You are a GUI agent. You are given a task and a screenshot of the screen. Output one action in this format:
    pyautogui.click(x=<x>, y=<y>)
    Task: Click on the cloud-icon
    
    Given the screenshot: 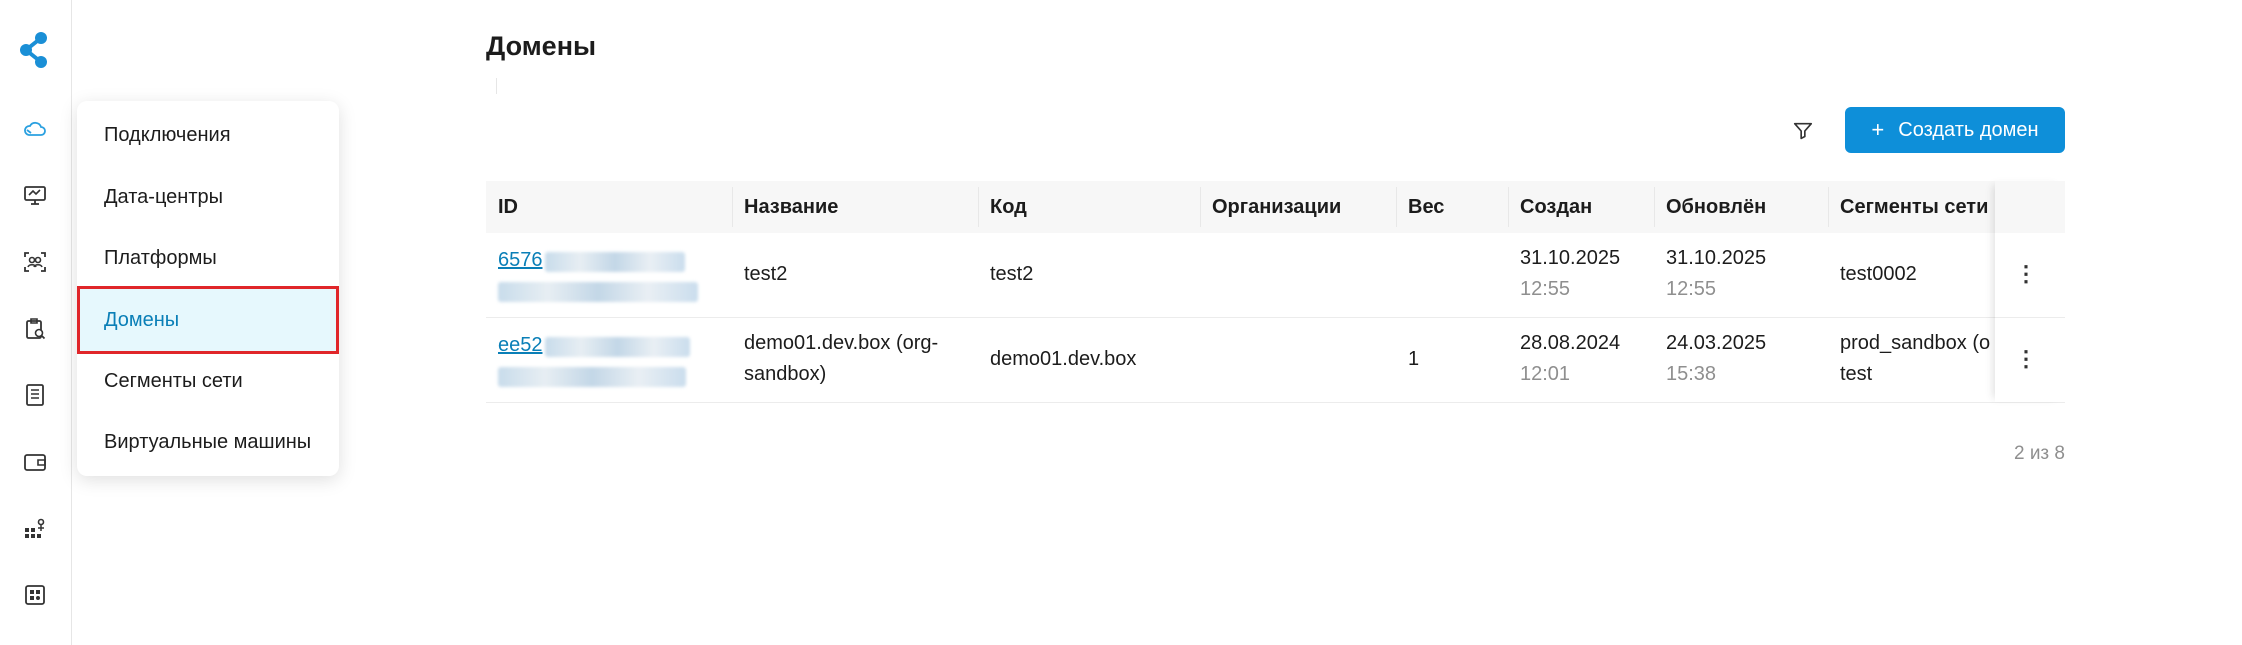 What is the action you would take?
    pyautogui.click(x=35, y=129)
    